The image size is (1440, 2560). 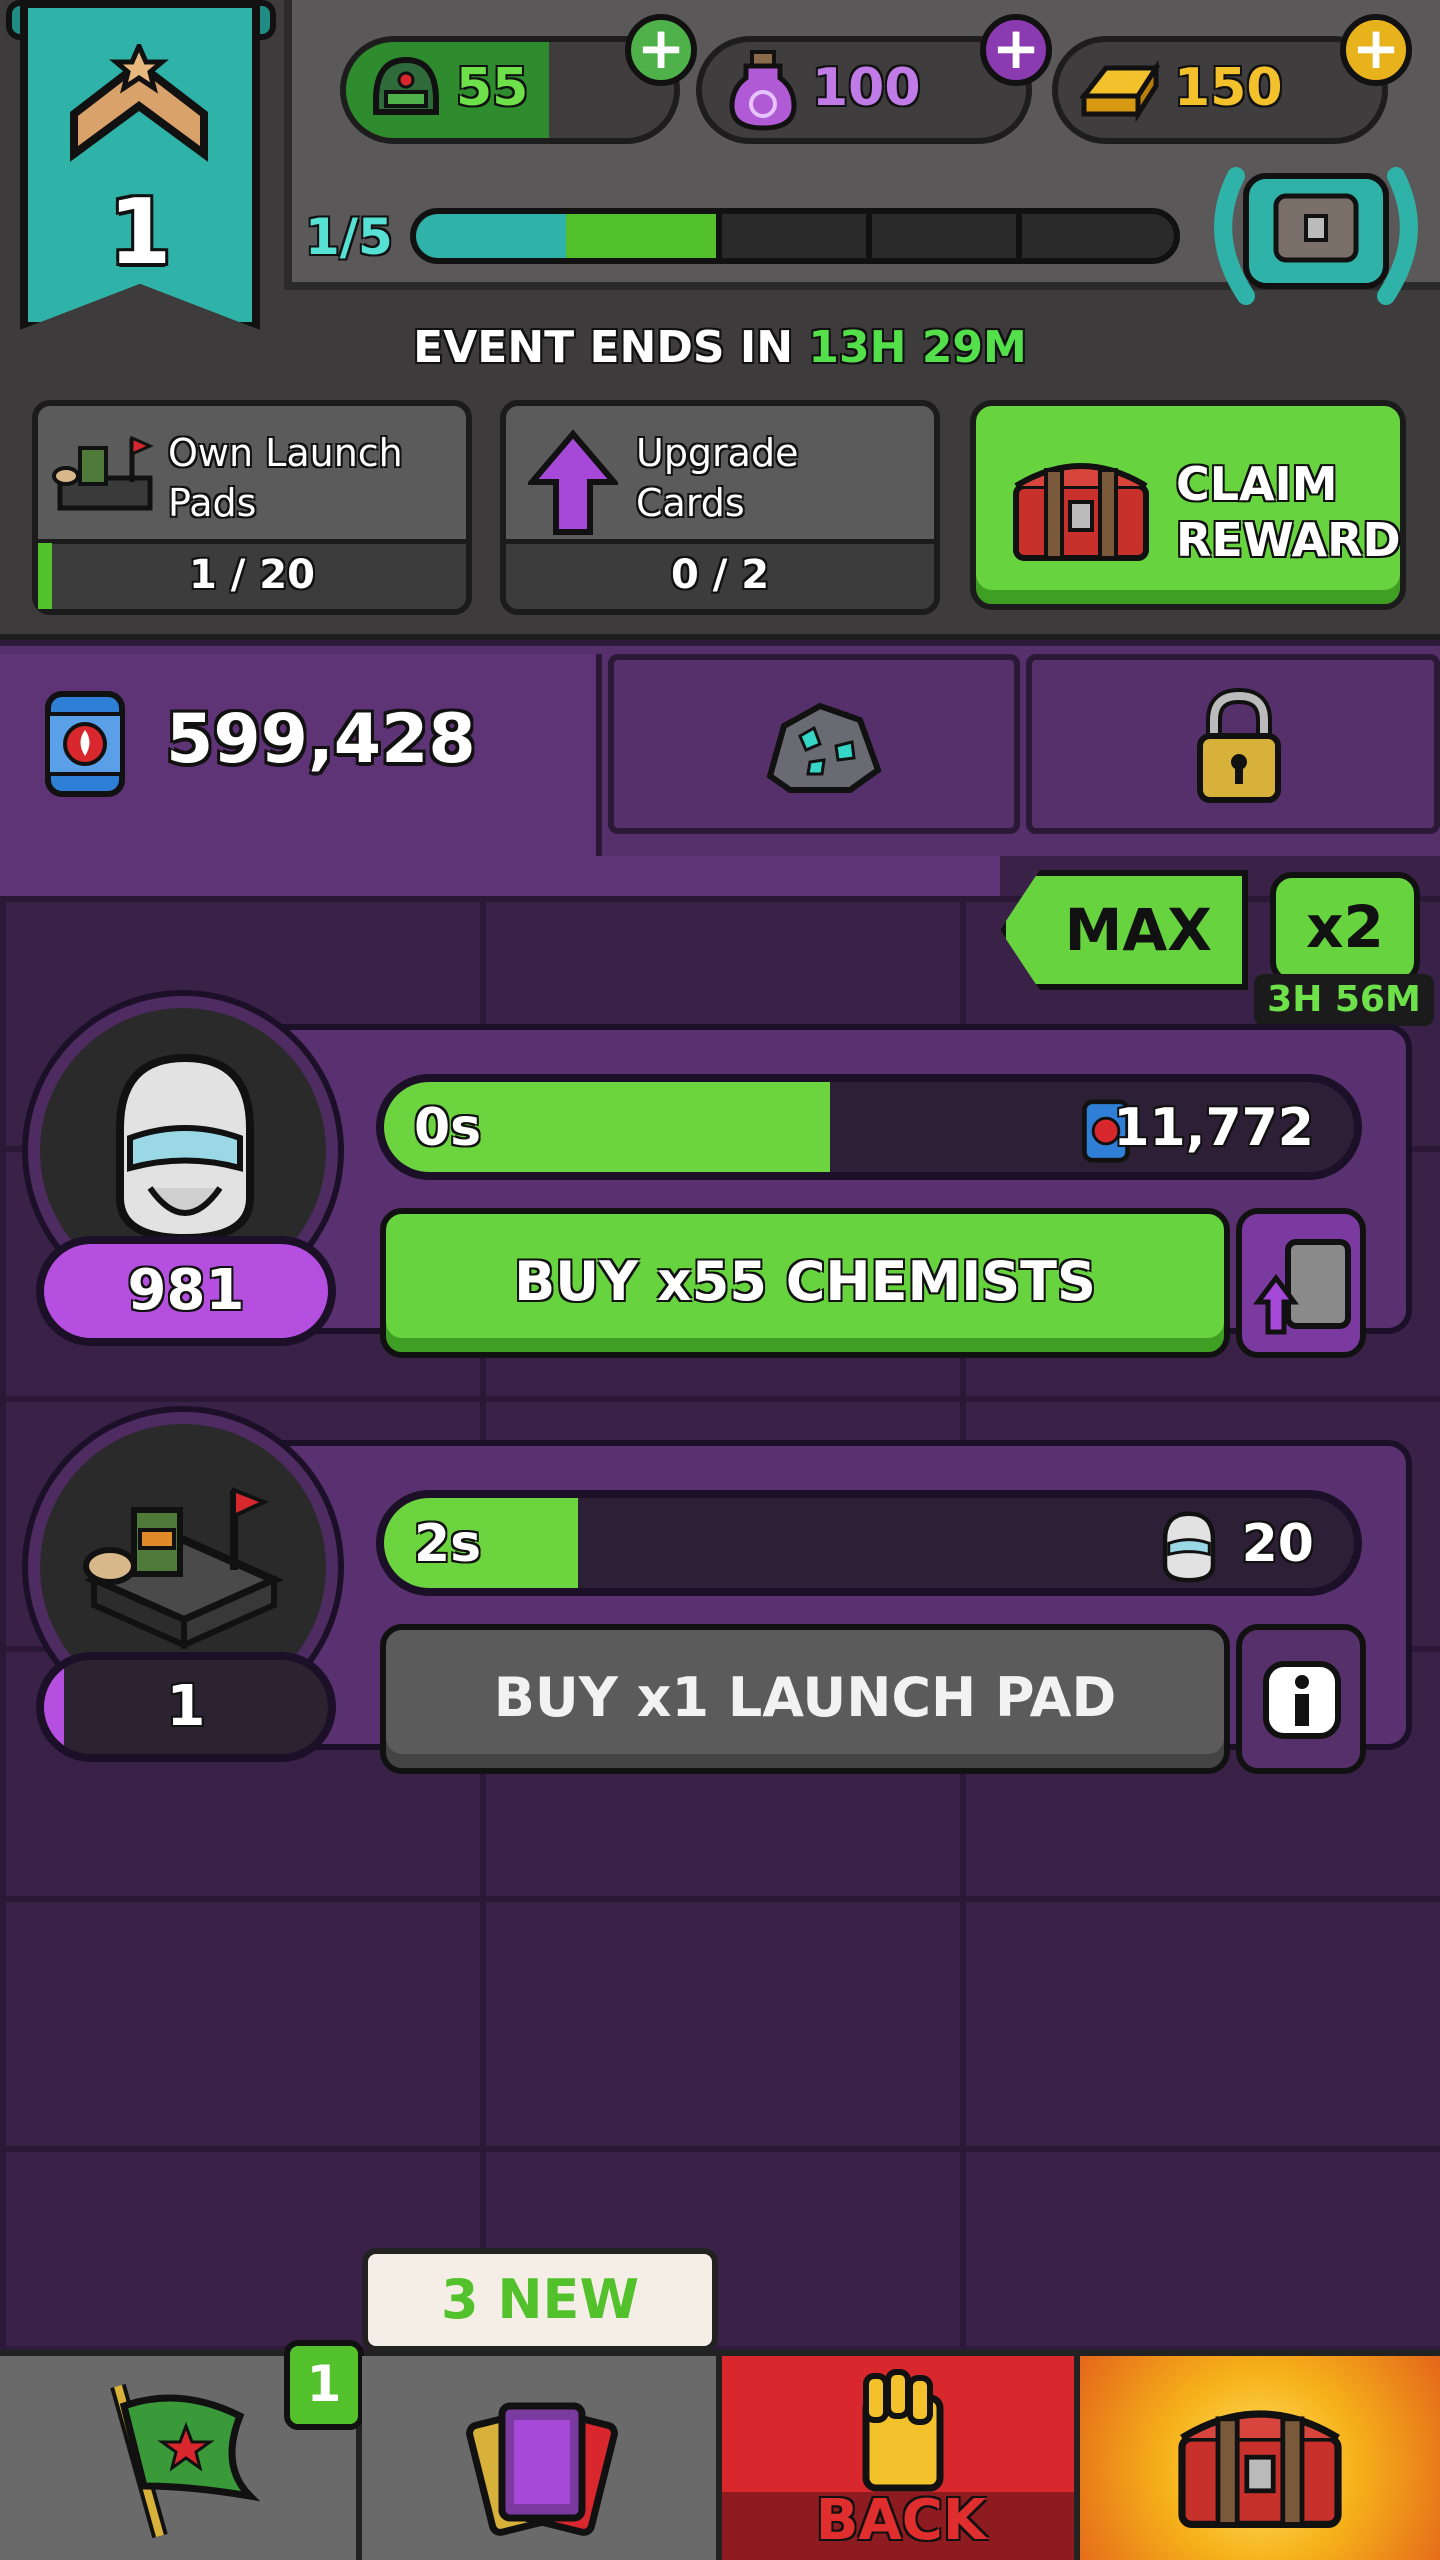 I want to click on upgrade-arrow-icon, so click(x=573, y=482).